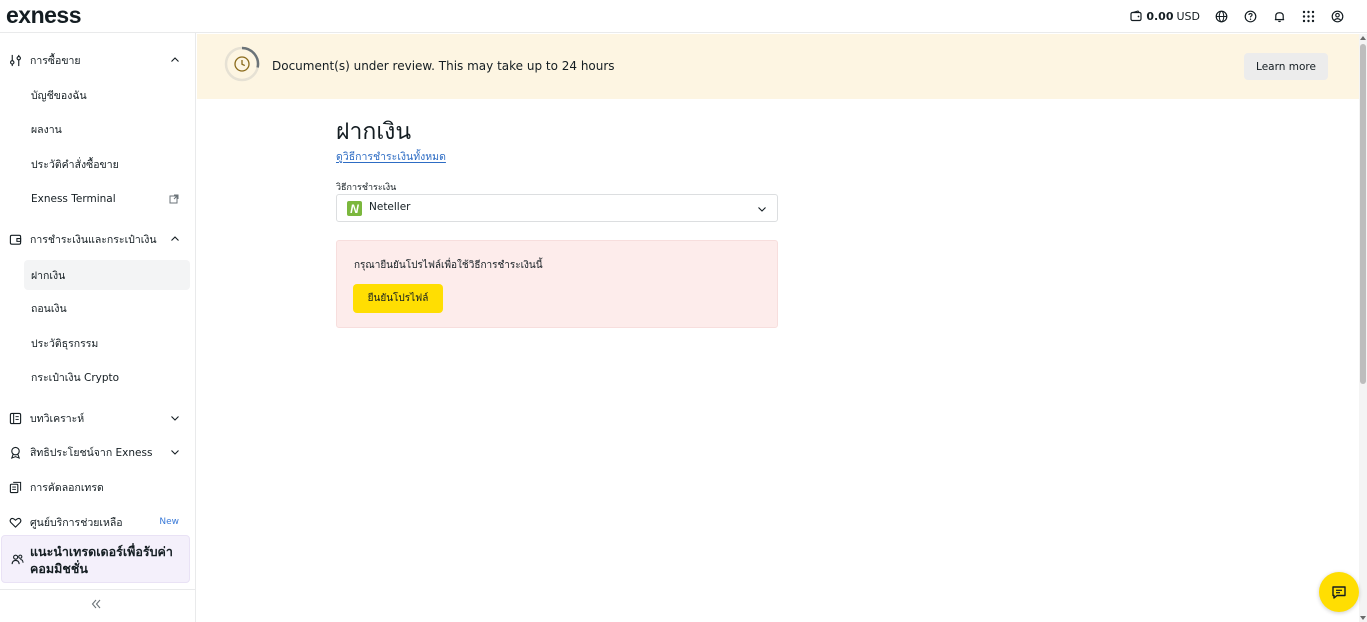 Image resolution: width=1367 pixels, height=622 pixels. Describe the element at coordinates (15, 487) in the screenshot. I see `copy-icon` at that location.